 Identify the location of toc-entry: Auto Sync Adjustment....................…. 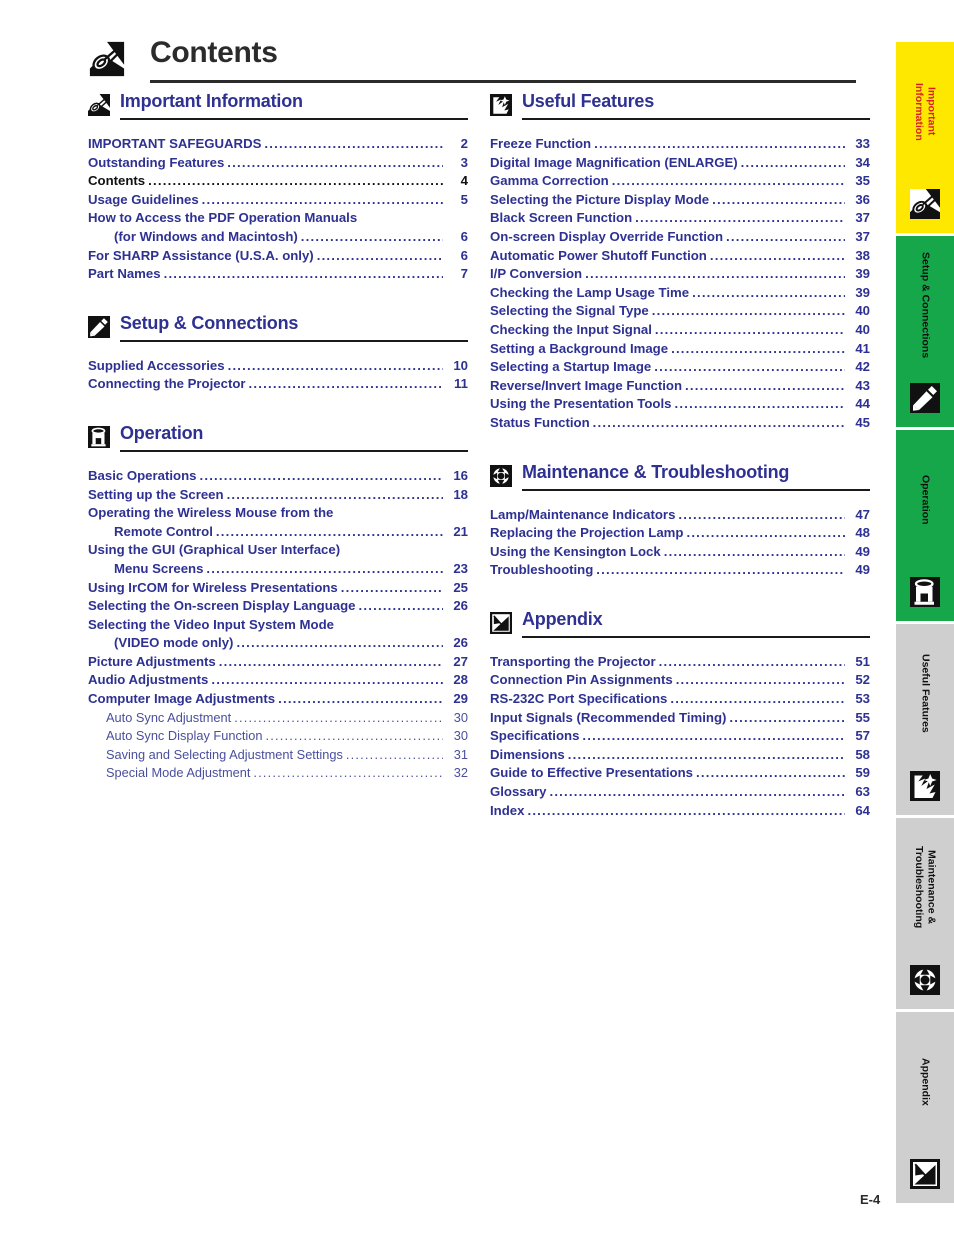
(278, 718).